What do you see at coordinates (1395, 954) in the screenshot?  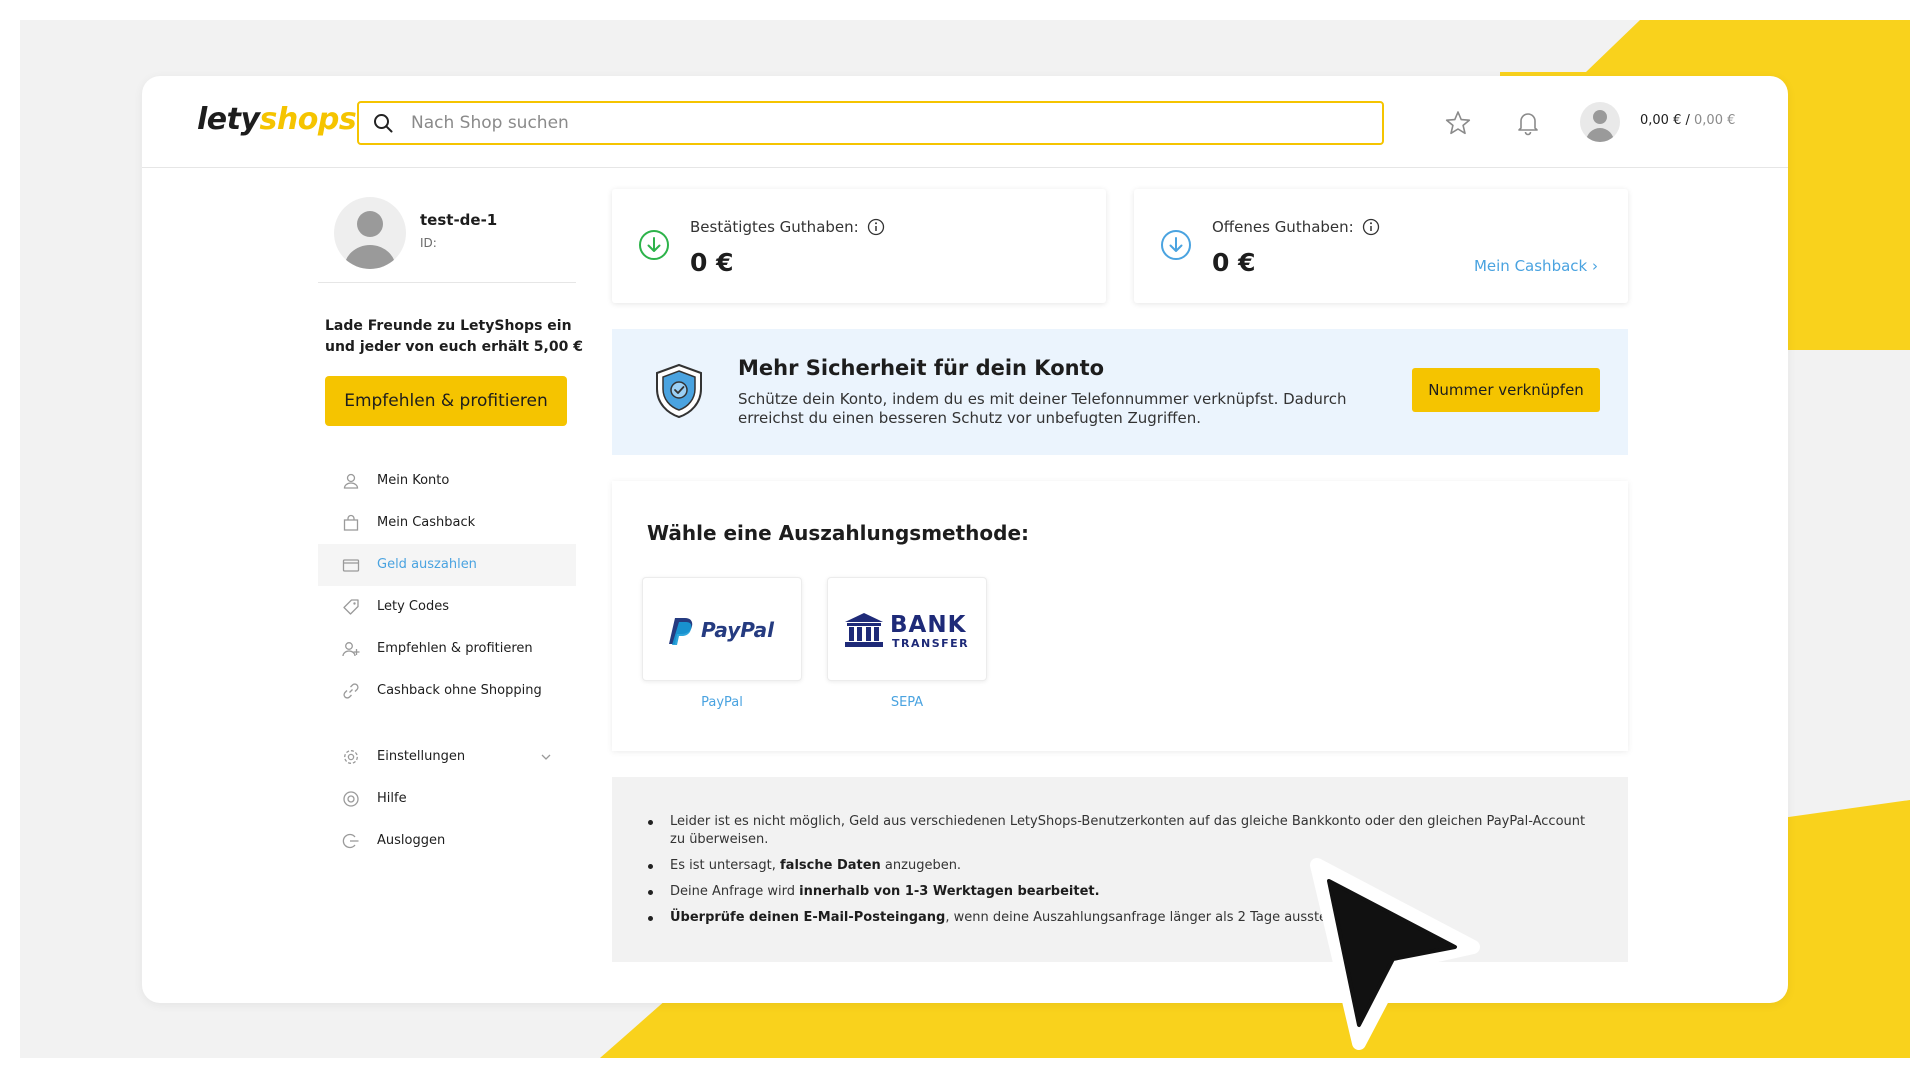 I see `mouse-cursor-icon` at bounding box center [1395, 954].